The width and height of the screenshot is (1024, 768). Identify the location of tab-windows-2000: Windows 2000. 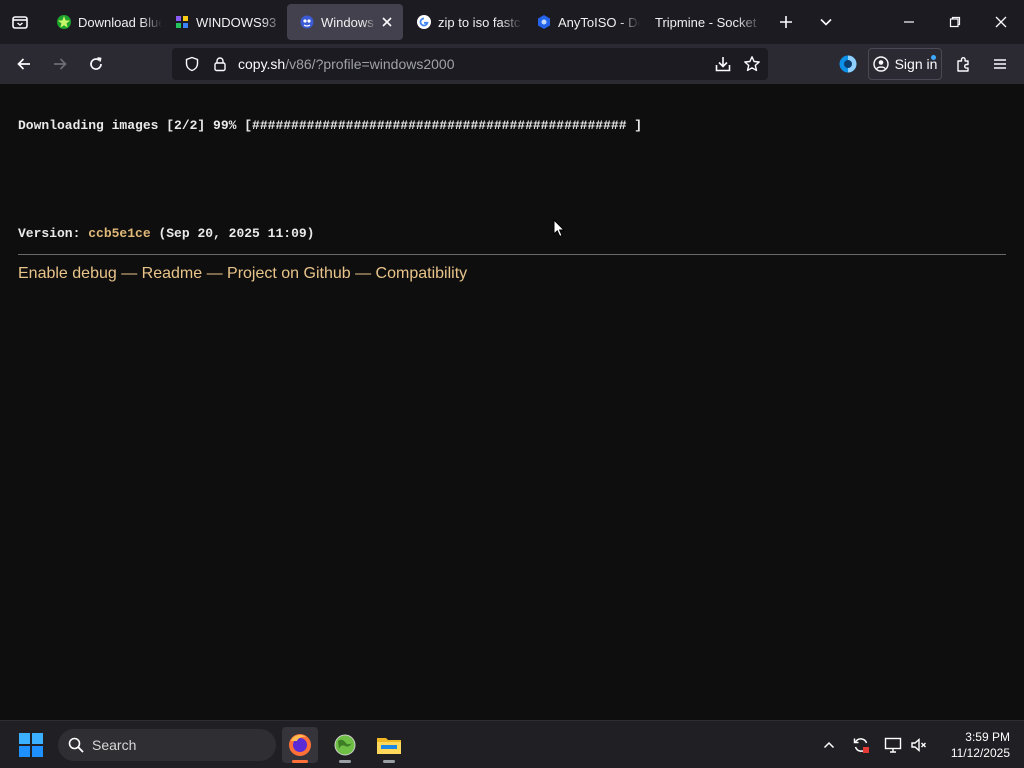
(345, 22).